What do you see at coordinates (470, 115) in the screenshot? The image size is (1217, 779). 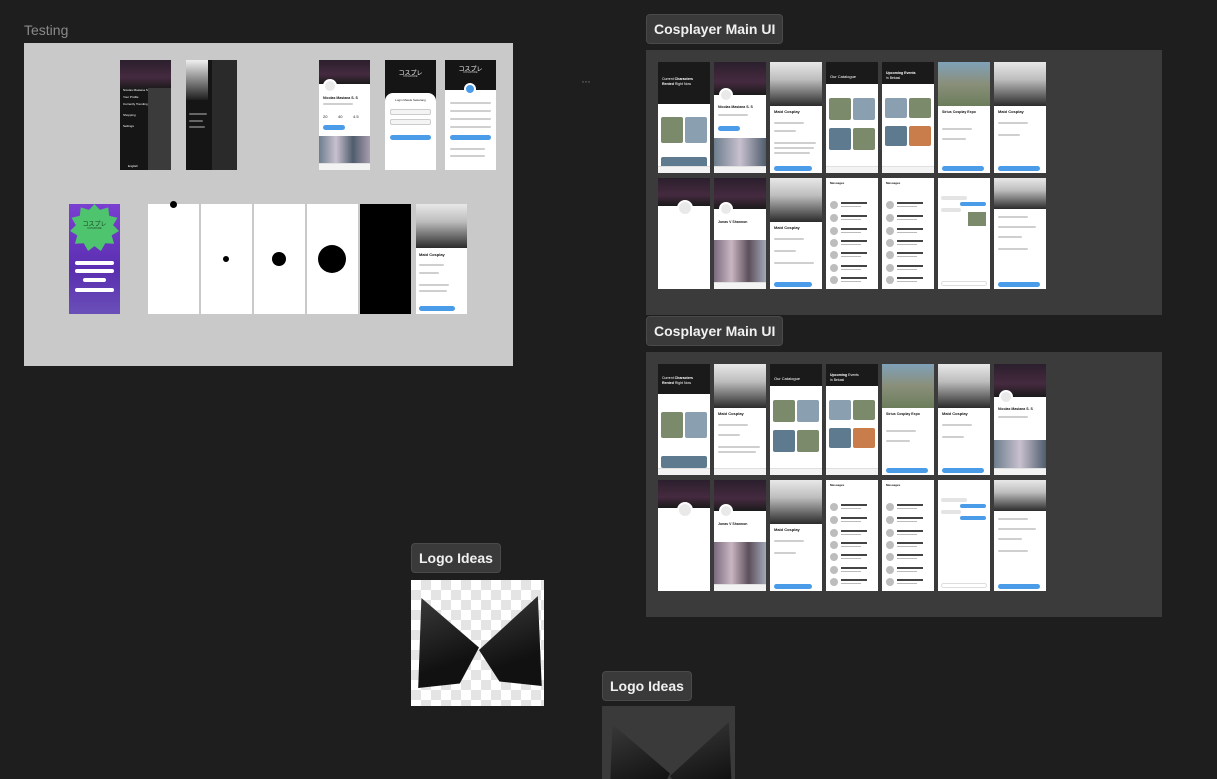 I see `screen-signup: コスプレ KOSUPURE` at bounding box center [470, 115].